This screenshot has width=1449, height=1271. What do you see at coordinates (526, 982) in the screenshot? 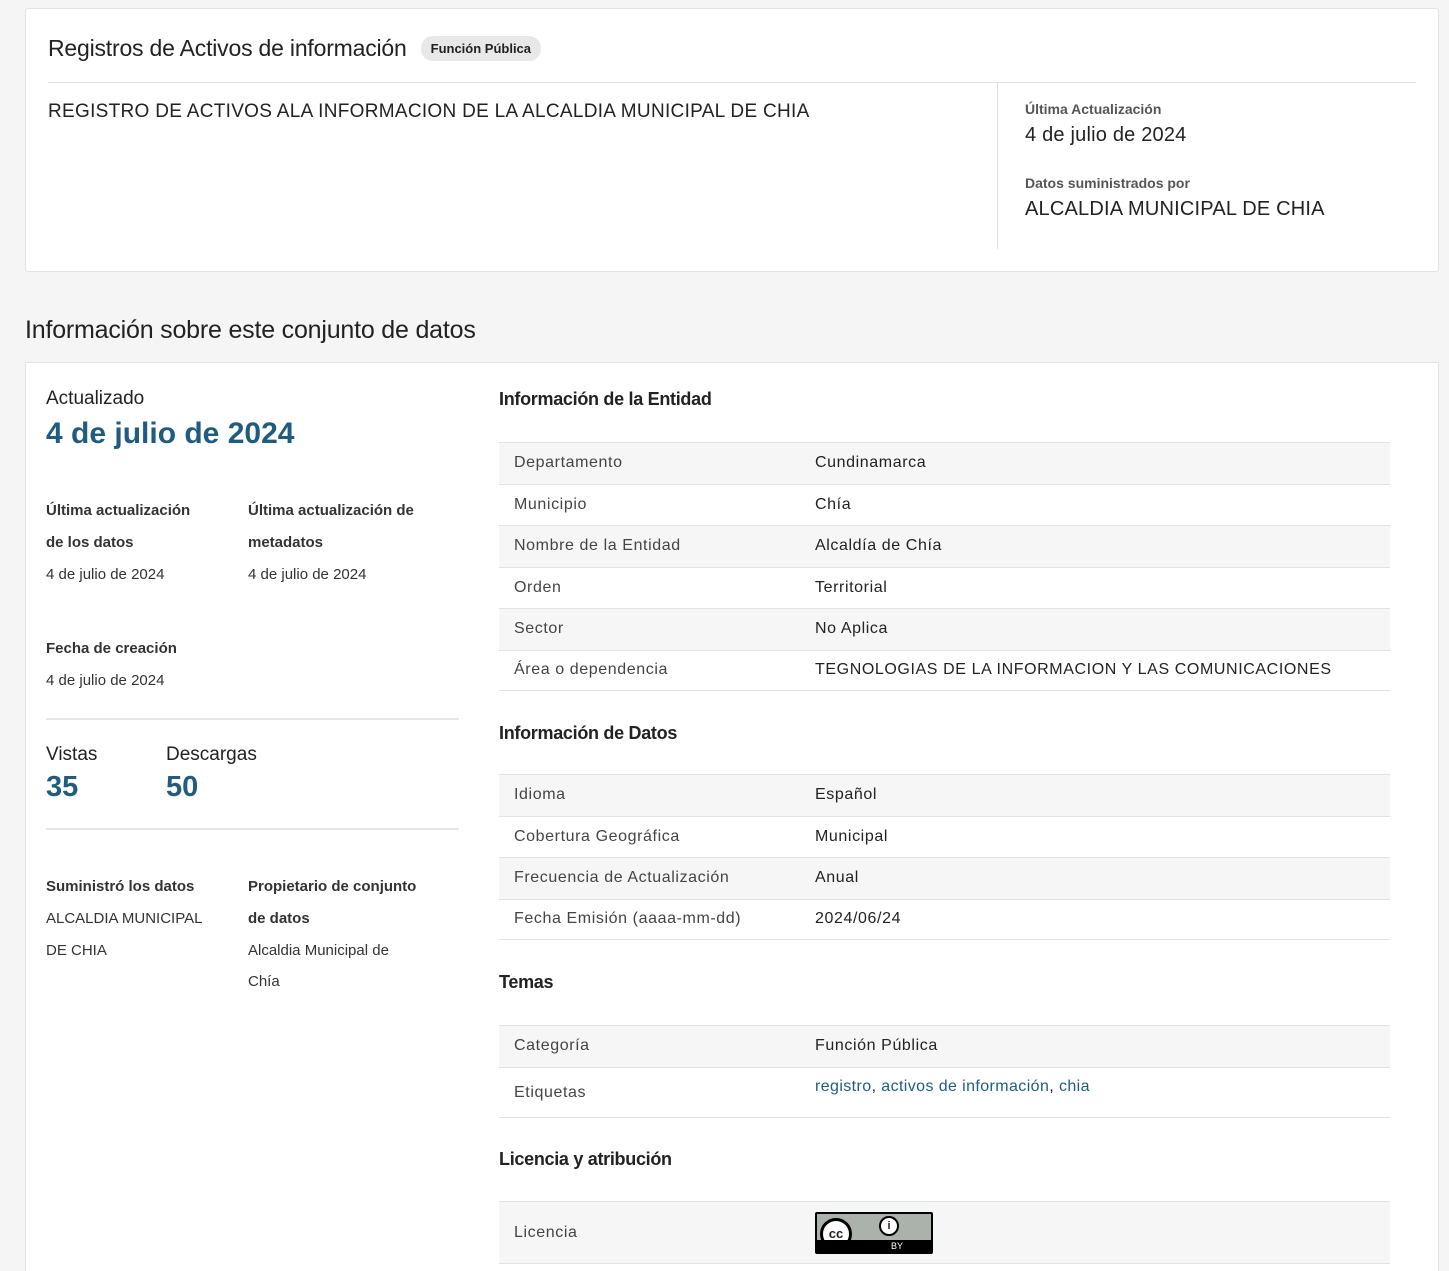
I see `topics-section-title: Temas` at bounding box center [526, 982].